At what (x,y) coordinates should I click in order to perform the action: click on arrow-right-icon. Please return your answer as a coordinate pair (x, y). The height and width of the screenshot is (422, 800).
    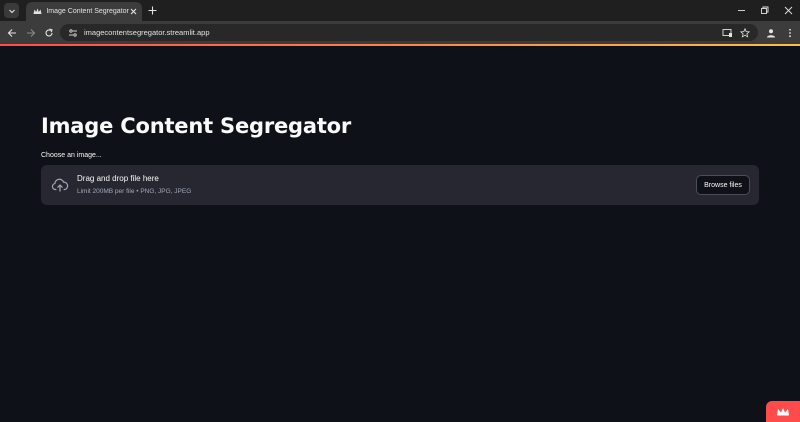
    Looking at the image, I should click on (30, 32).